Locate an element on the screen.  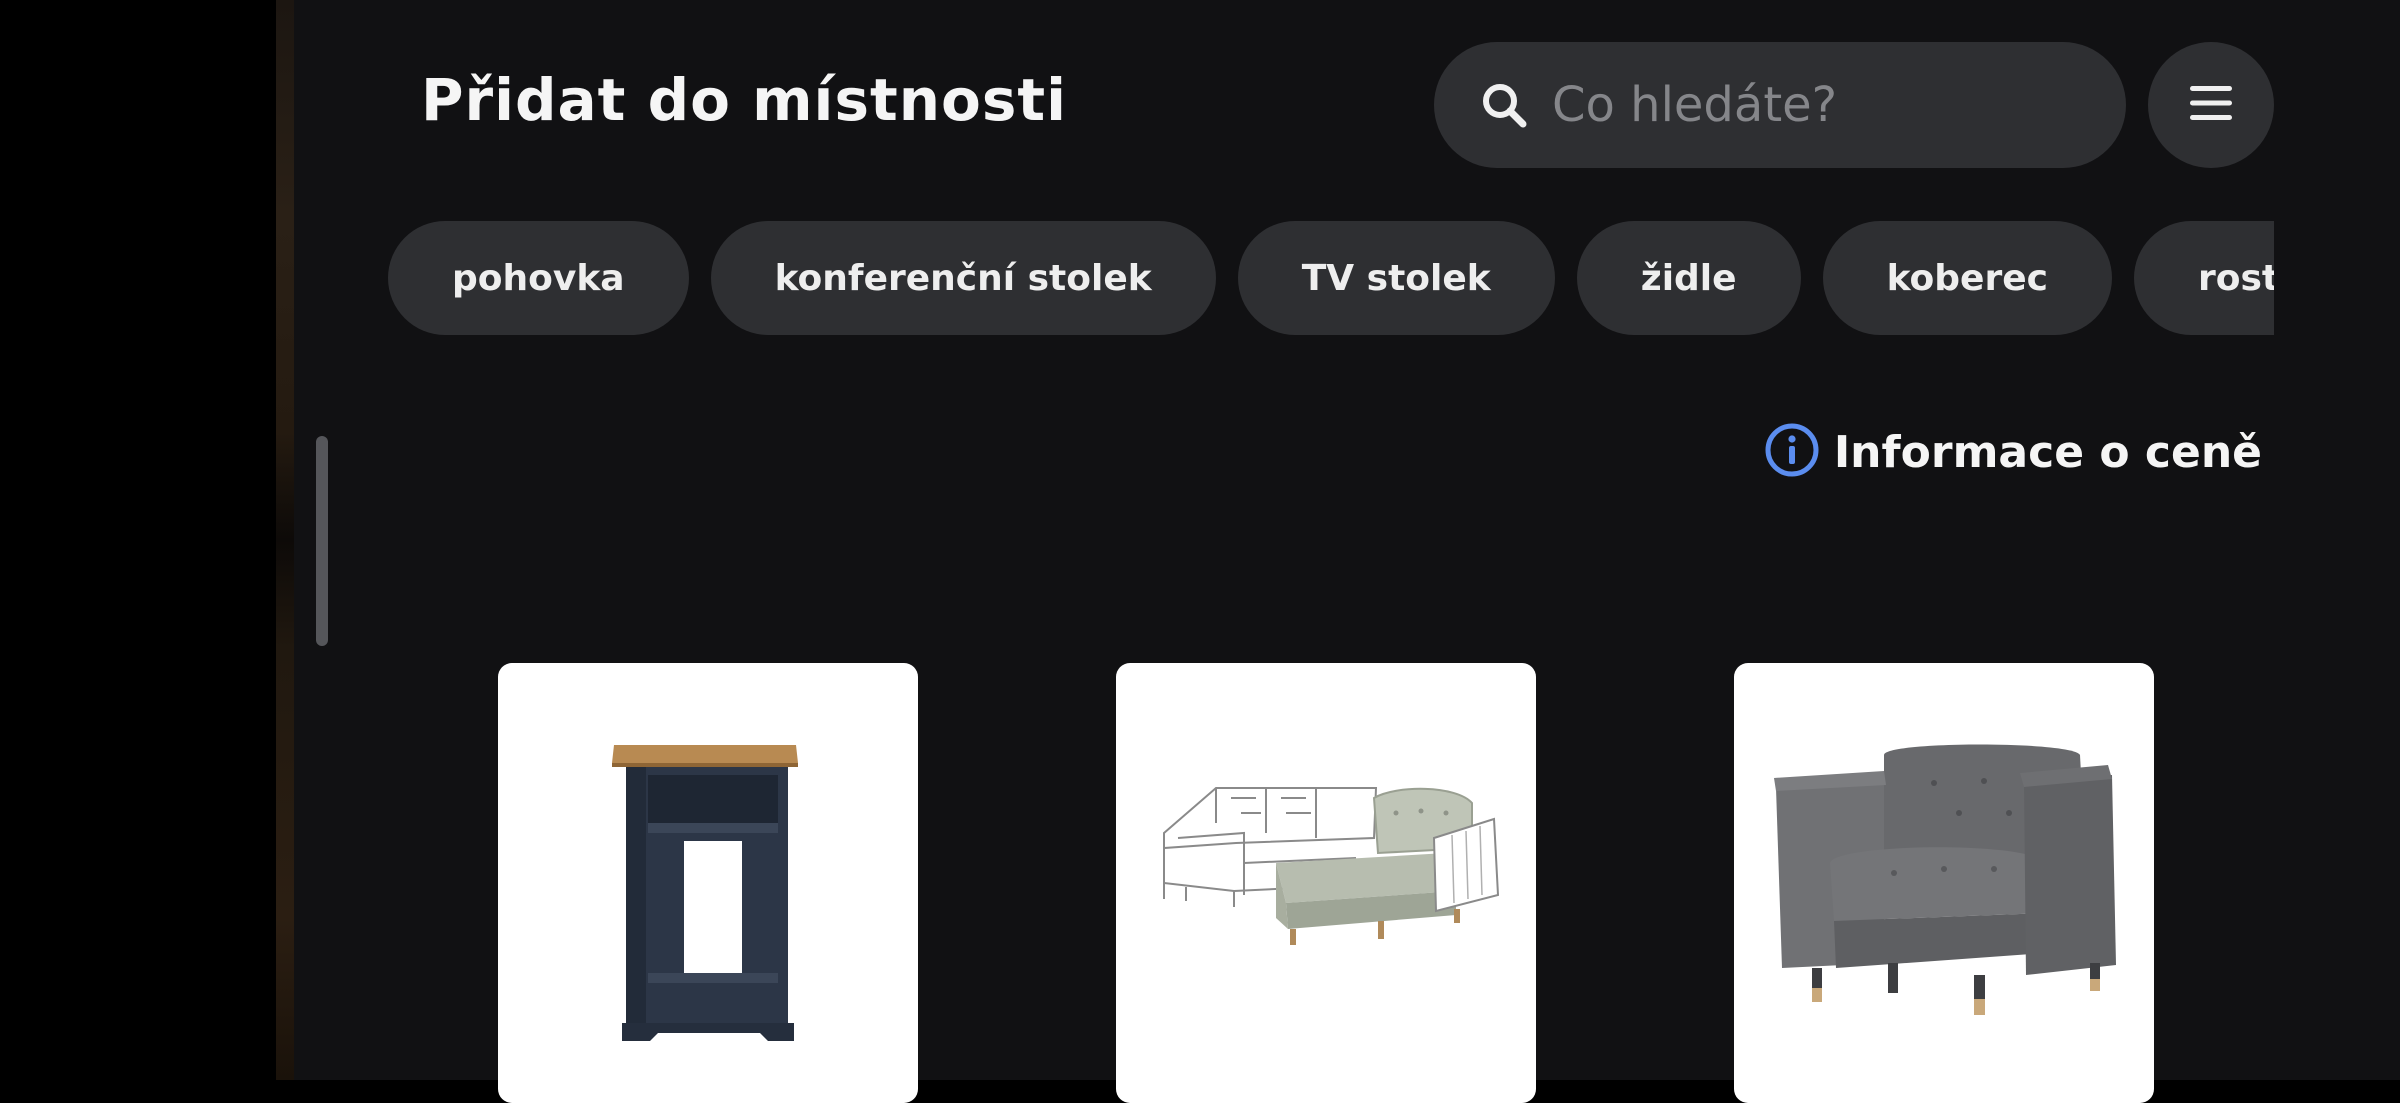
search-bar is located at coordinates (1780, 105).